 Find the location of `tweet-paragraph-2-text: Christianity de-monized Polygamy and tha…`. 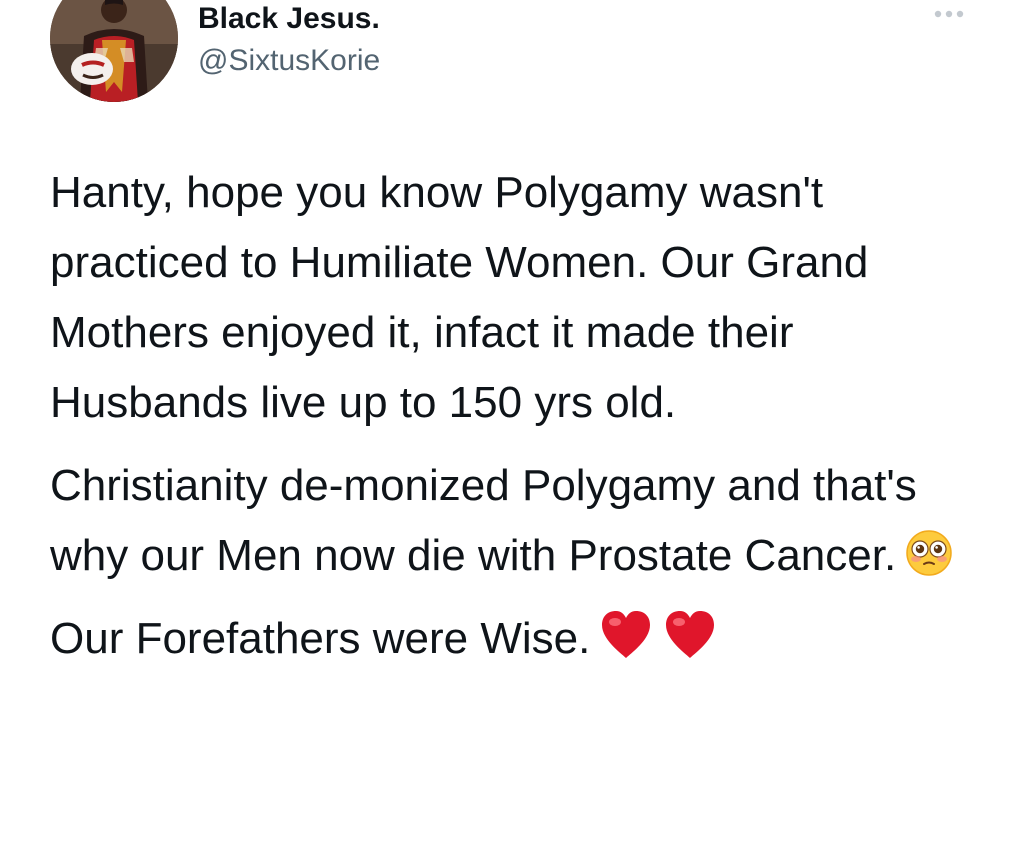

tweet-paragraph-2-text: Christianity de-monized Polygamy and tha… is located at coordinates (483, 520).